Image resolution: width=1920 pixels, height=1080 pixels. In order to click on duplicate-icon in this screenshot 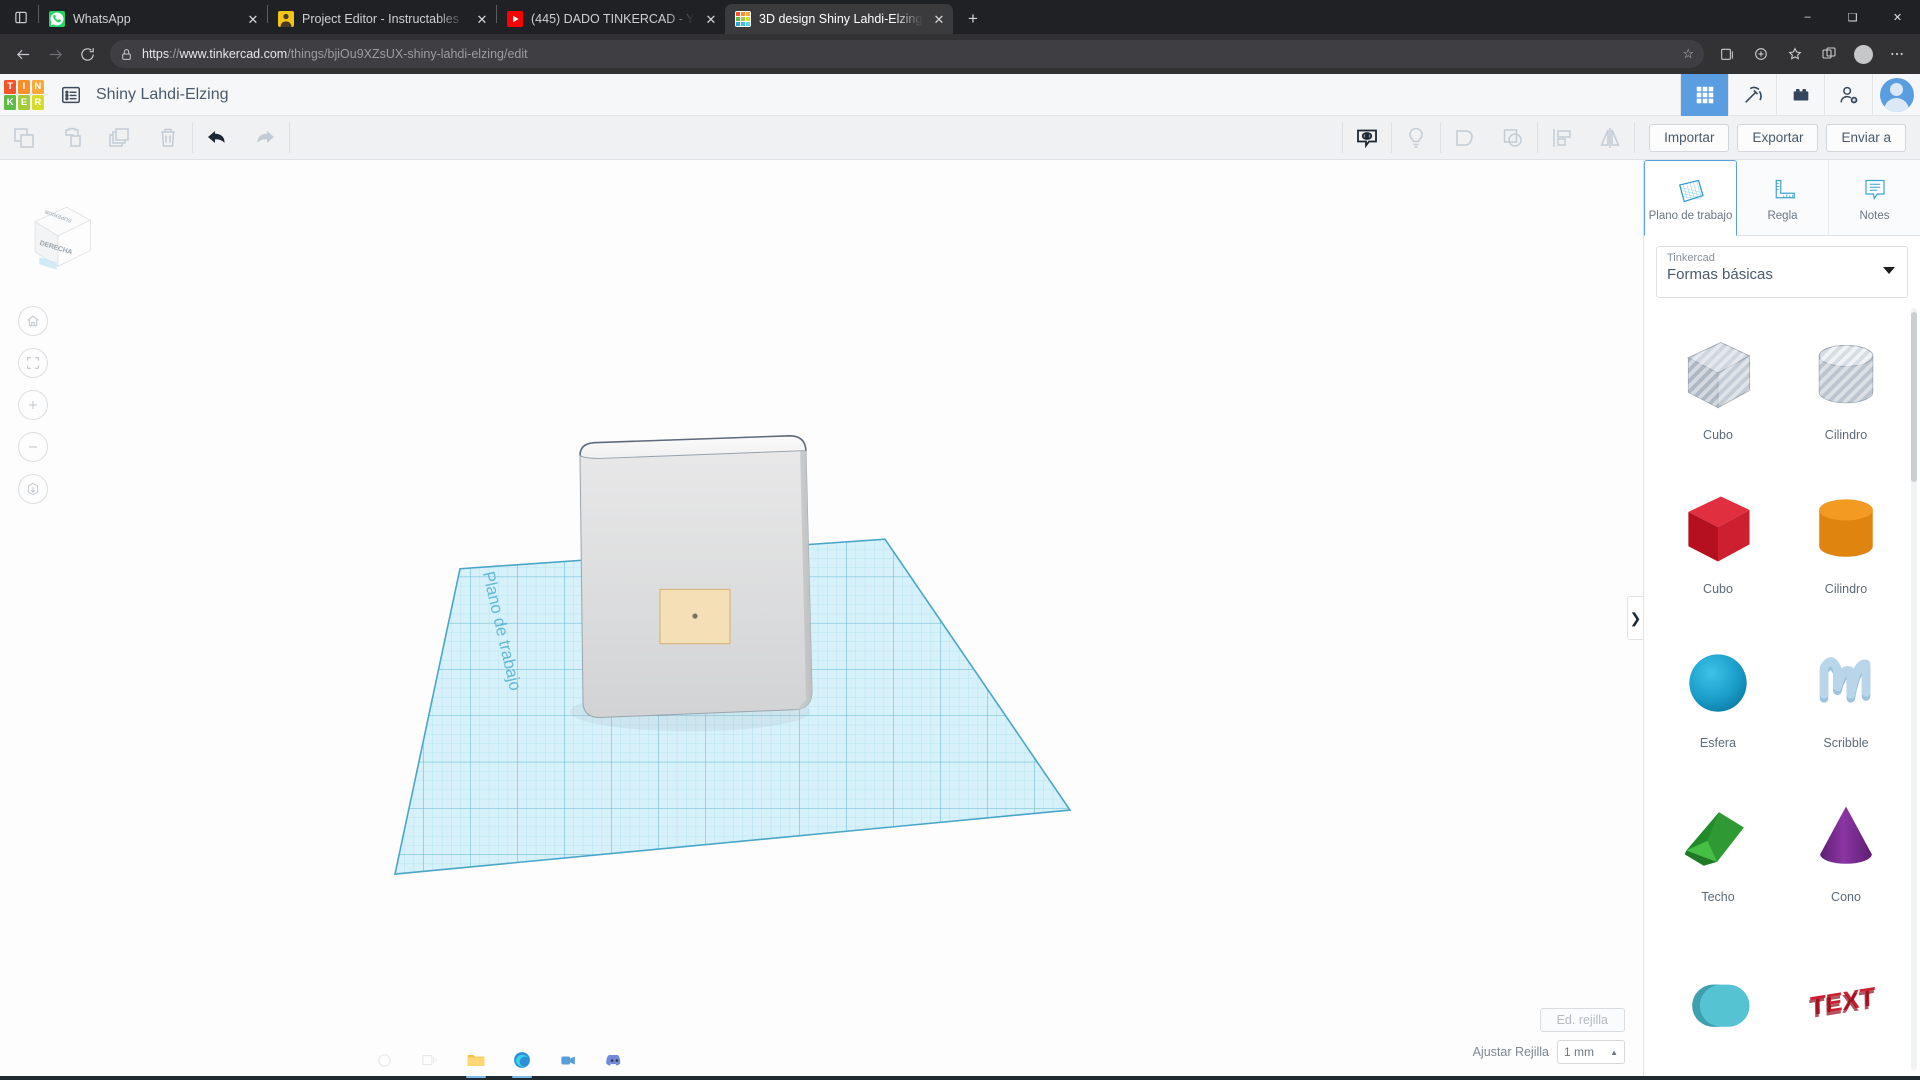, I will do `click(120, 137)`.